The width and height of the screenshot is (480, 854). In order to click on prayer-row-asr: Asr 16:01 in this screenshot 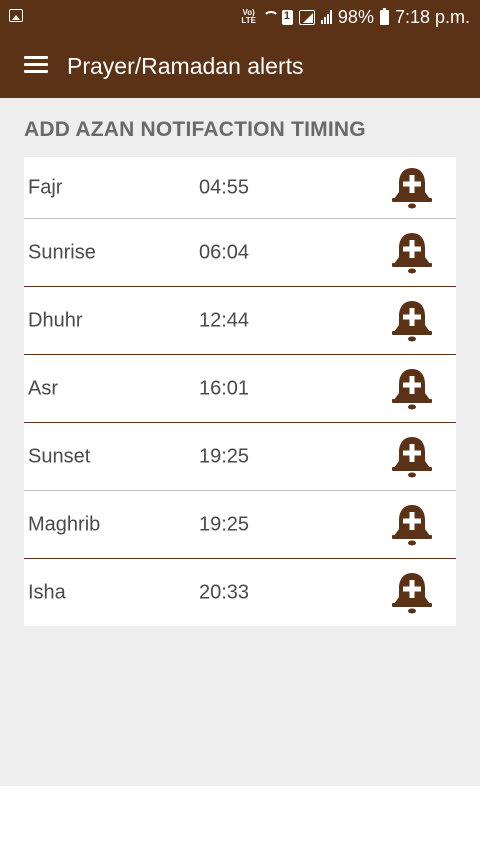, I will do `click(240, 388)`.